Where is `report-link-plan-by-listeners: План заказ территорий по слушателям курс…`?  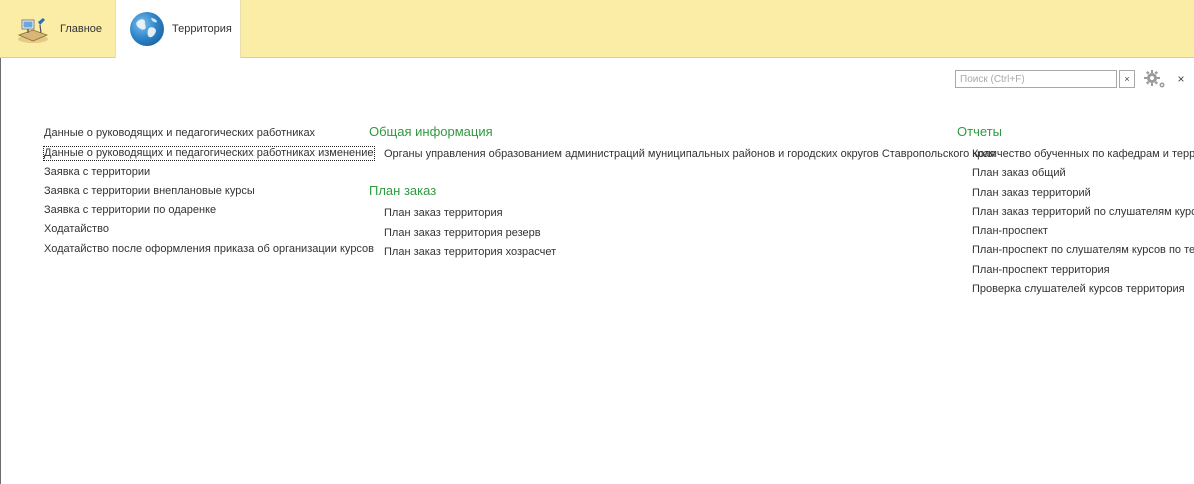 report-link-plan-by-listeners: План заказ территорий по слушателям курс… is located at coordinates (1083, 216).